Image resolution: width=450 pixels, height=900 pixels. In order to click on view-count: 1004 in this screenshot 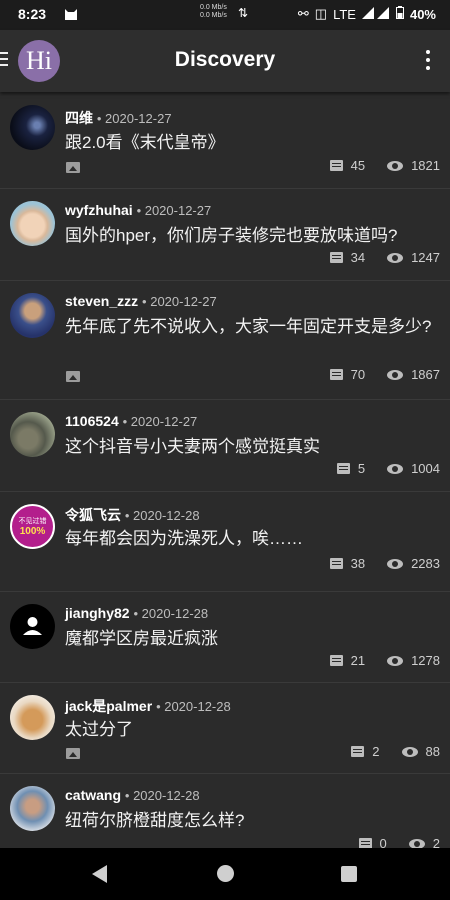, I will do `click(425, 468)`.